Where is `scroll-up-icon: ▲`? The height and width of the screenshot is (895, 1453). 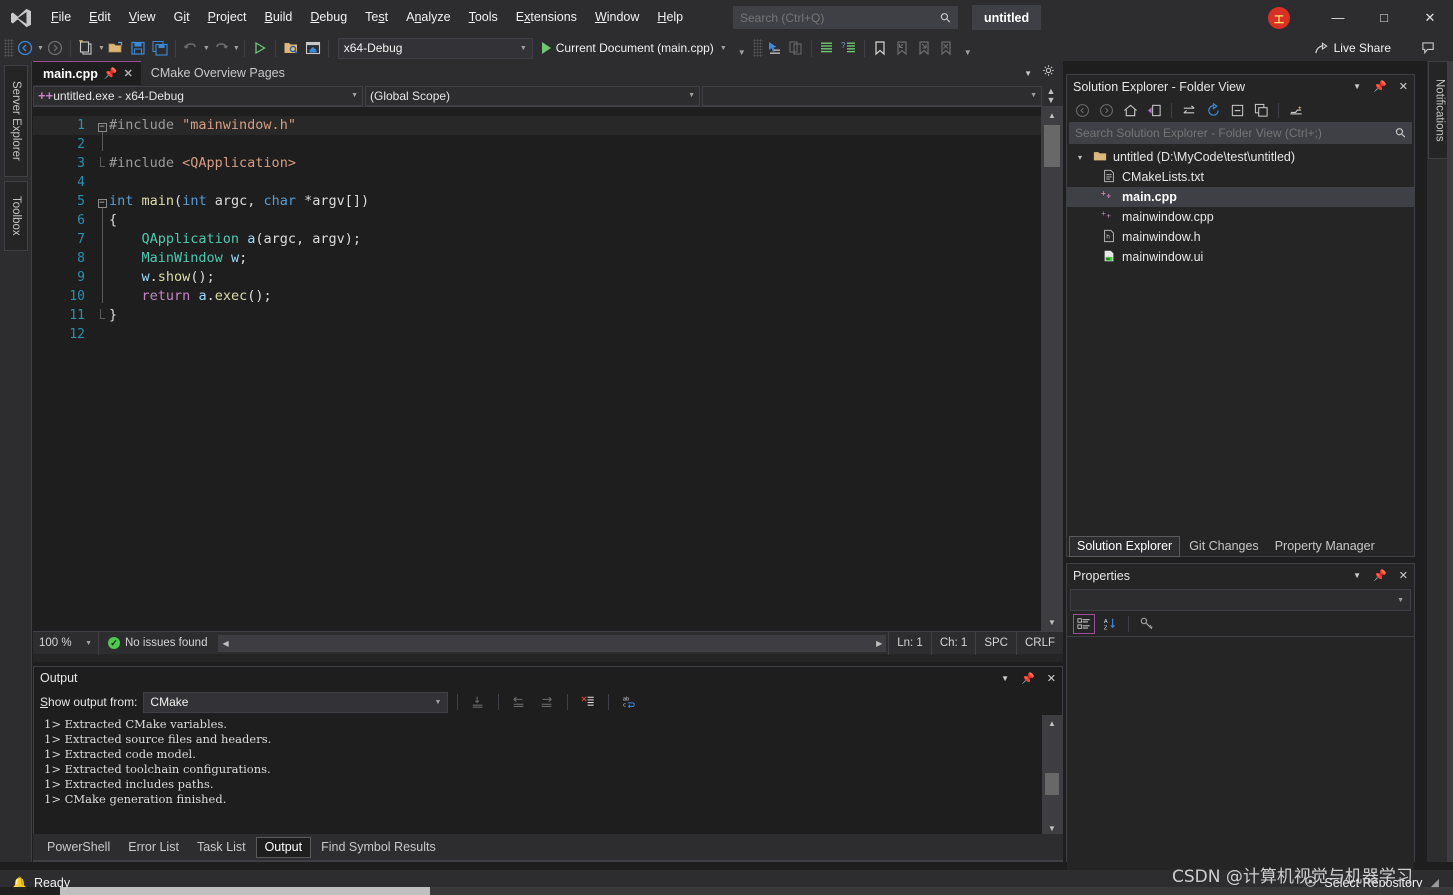 scroll-up-icon: ▲ is located at coordinates (1052, 723).